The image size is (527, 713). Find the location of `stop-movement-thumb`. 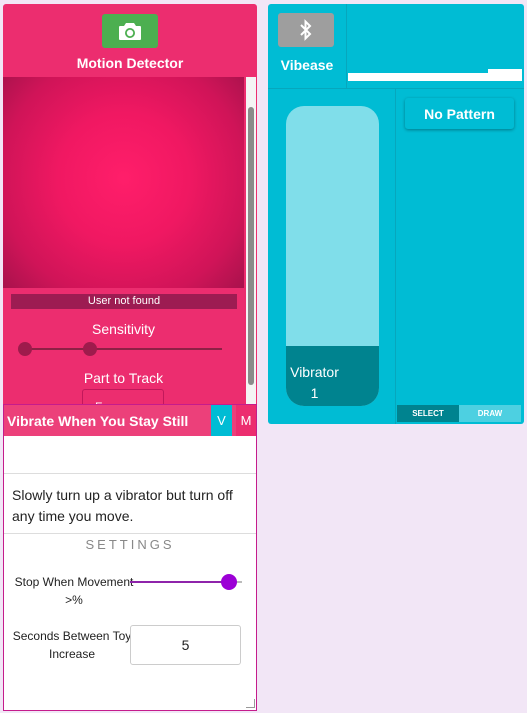

stop-movement-thumb is located at coordinates (228, 582).